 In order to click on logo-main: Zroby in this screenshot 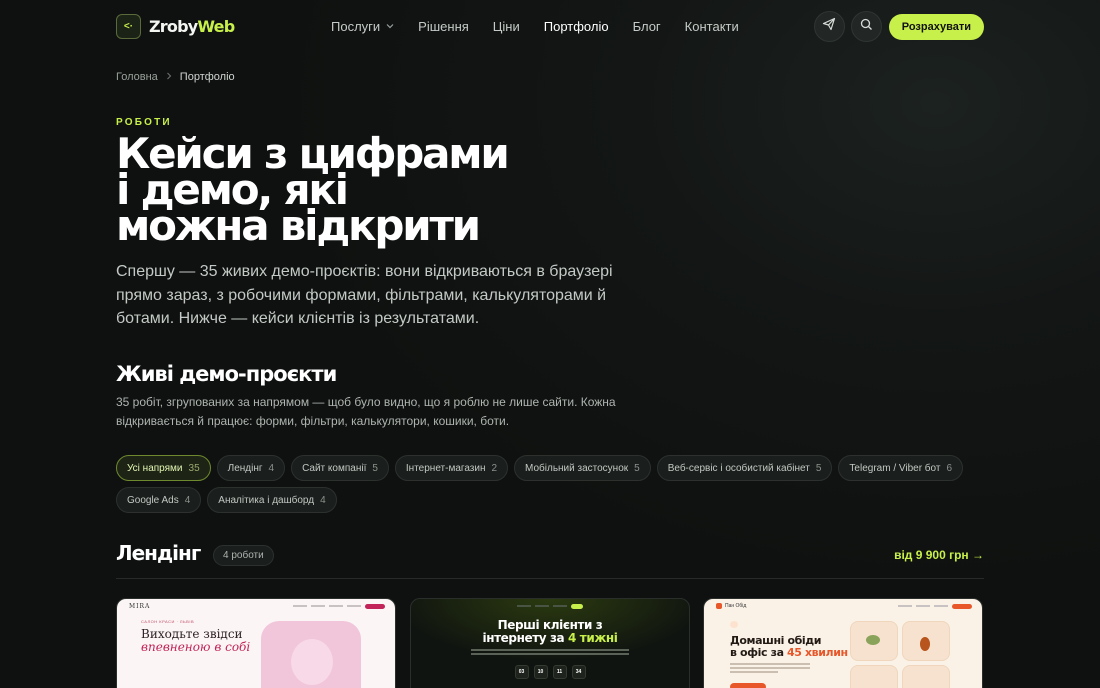, I will do `click(173, 26)`.